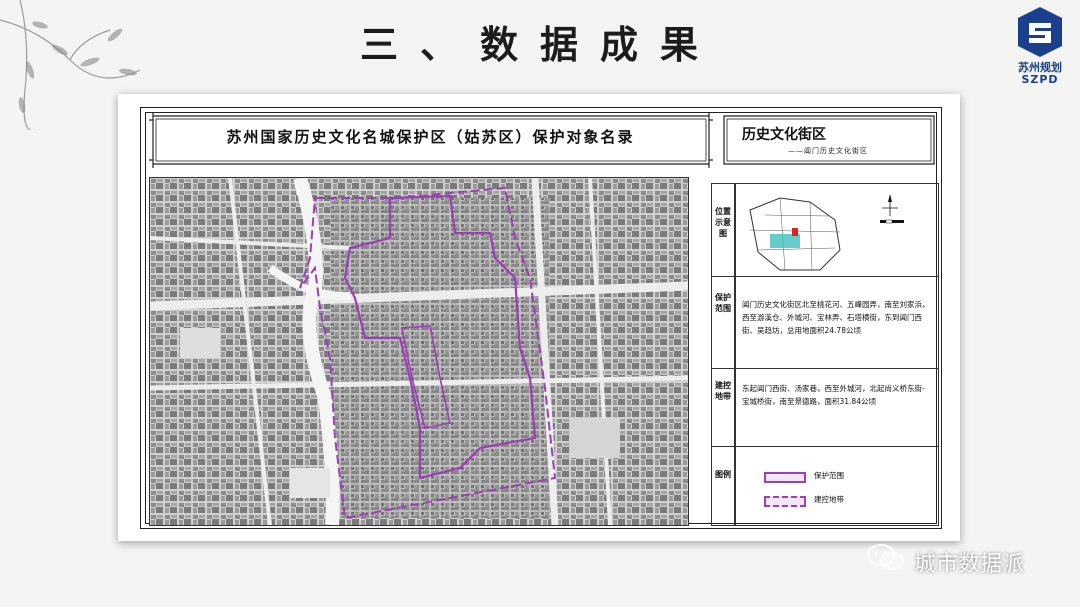 The height and width of the screenshot is (607, 1080). Describe the element at coordinates (784, 135) in the screenshot. I see `district-category: 历史文化街区` at that location.